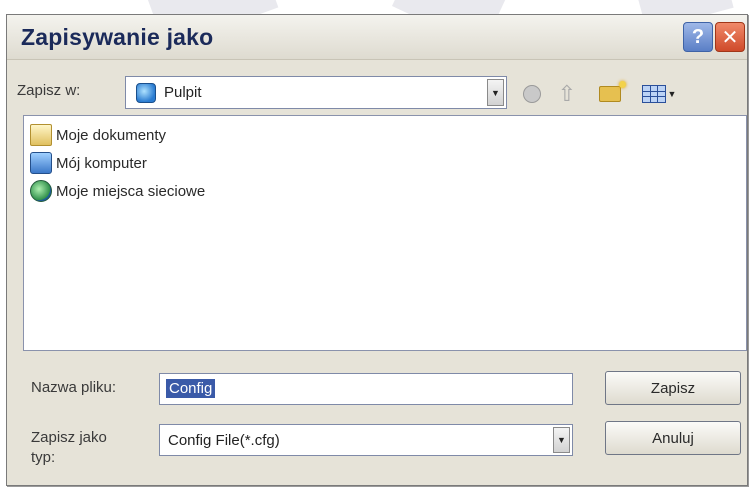  I want to click on list-item: Moje miejsca sieciowe, so click(117, 191).